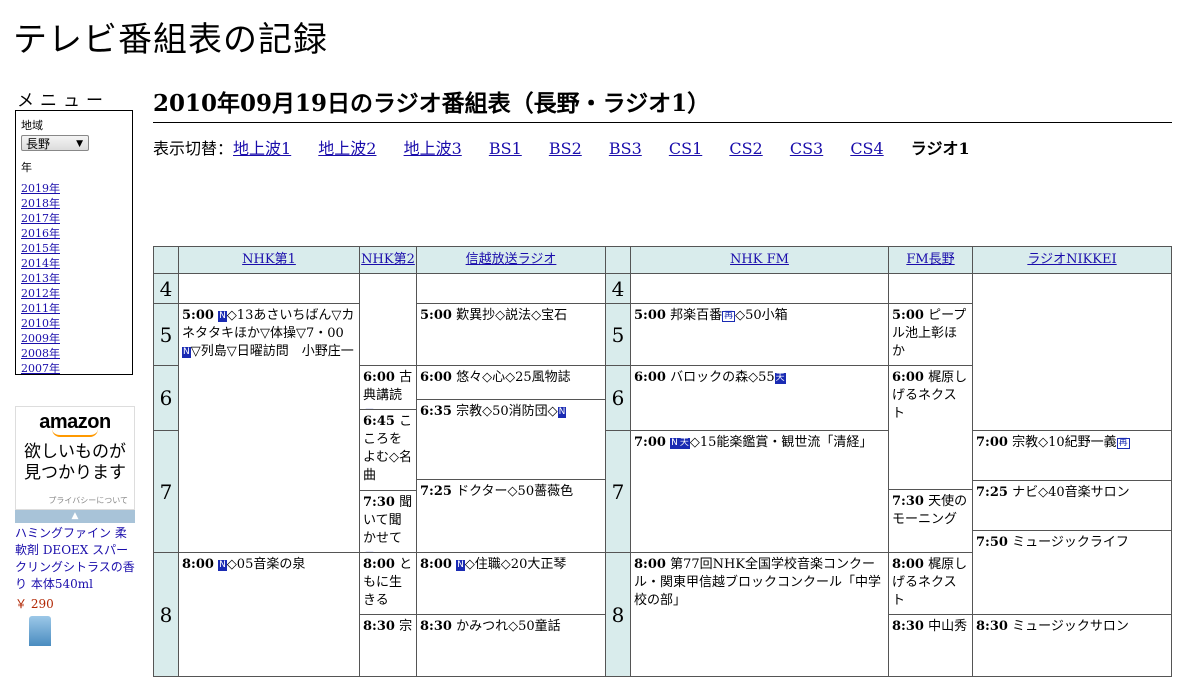 This screenshot has height=677, width=1200. What do you see at coordinates (74, 308) in the screenshot?
I see `year-link: 2011年` at bounding box center [74, 308].